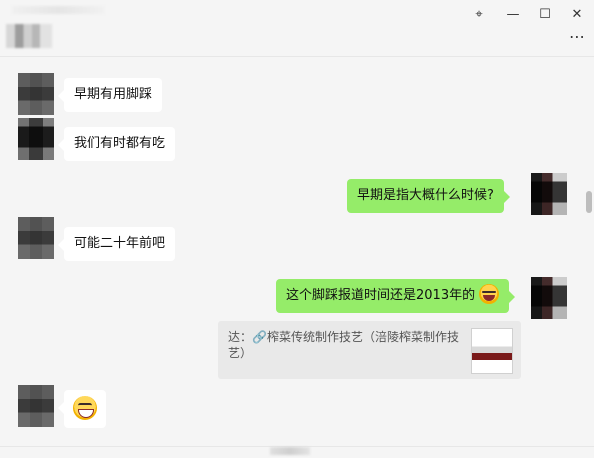  What do you see at coordinates (85, 408) in the screenshot?
I see `grin-emoji-icon` at bounding box center [85, 408].